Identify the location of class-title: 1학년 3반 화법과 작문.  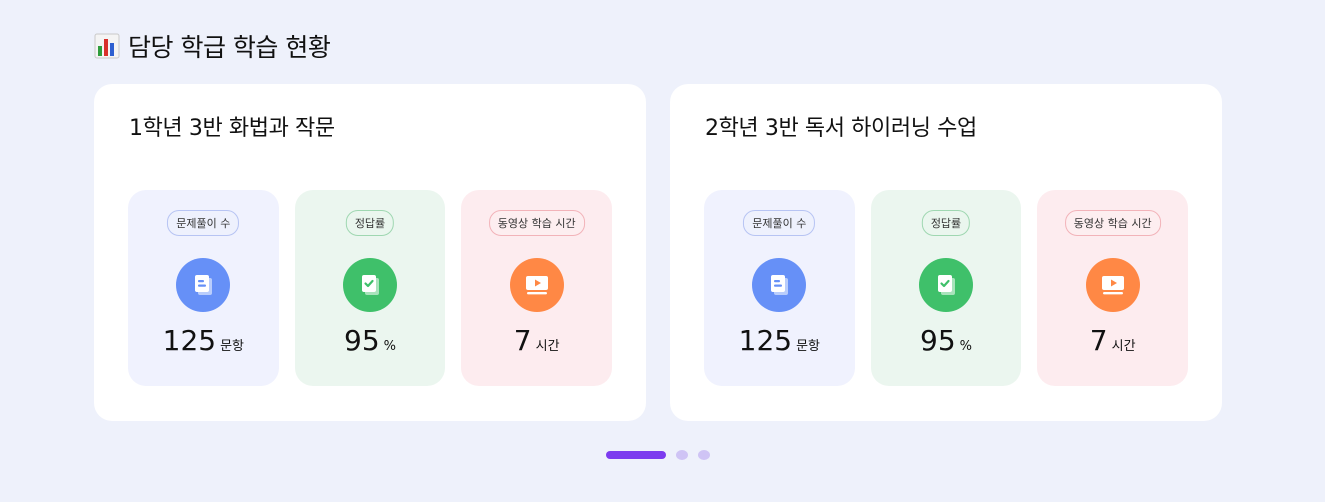
(232, 128).